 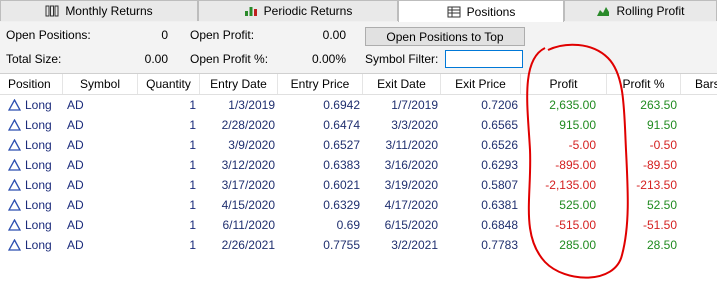 What do you see at coordinates (328, 59) in the screenshot?
I see `open-profit-pct-value: 0.00%` at bounding box center [328, 59].